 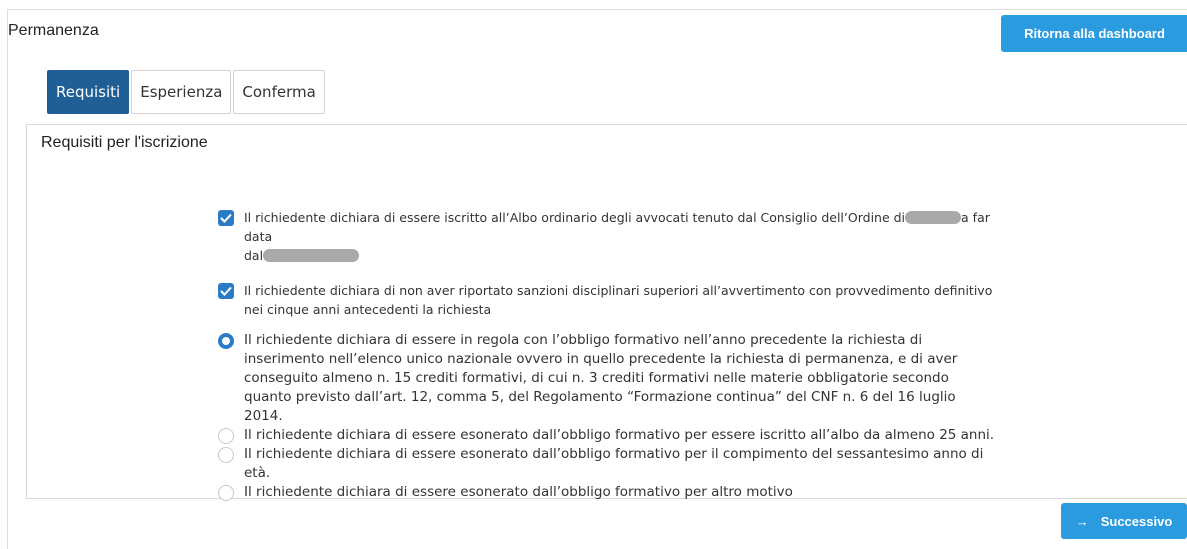 What do you see at coordinates (124, 142) in the screenshot?
I see `panel-title: Requisiti per l'iscrizione` at bounding box center [124, 142].